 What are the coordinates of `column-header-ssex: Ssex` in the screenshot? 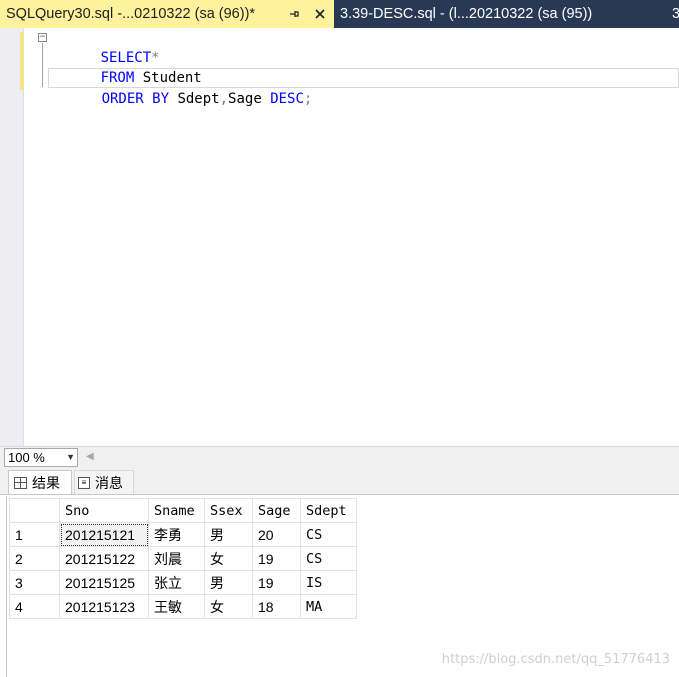 It's located at (228, 510).